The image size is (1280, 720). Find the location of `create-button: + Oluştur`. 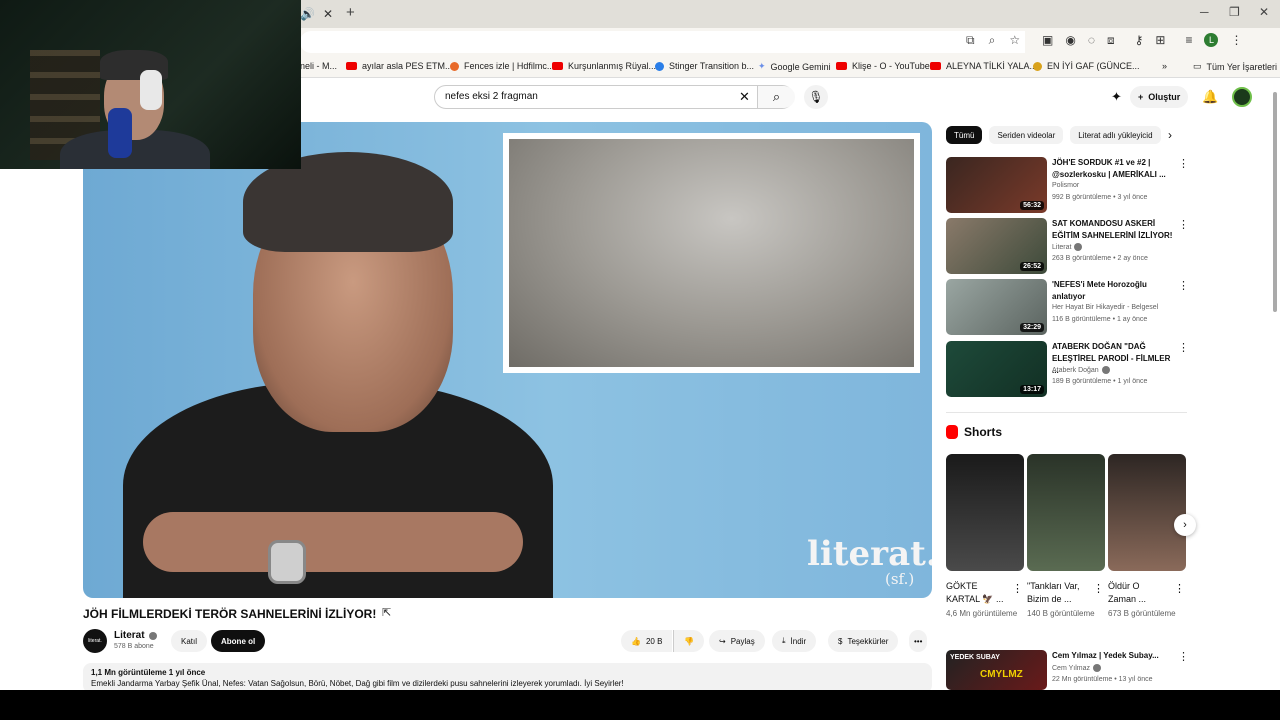

create-button: + Oluştur is located at coordinates (1159, 97).